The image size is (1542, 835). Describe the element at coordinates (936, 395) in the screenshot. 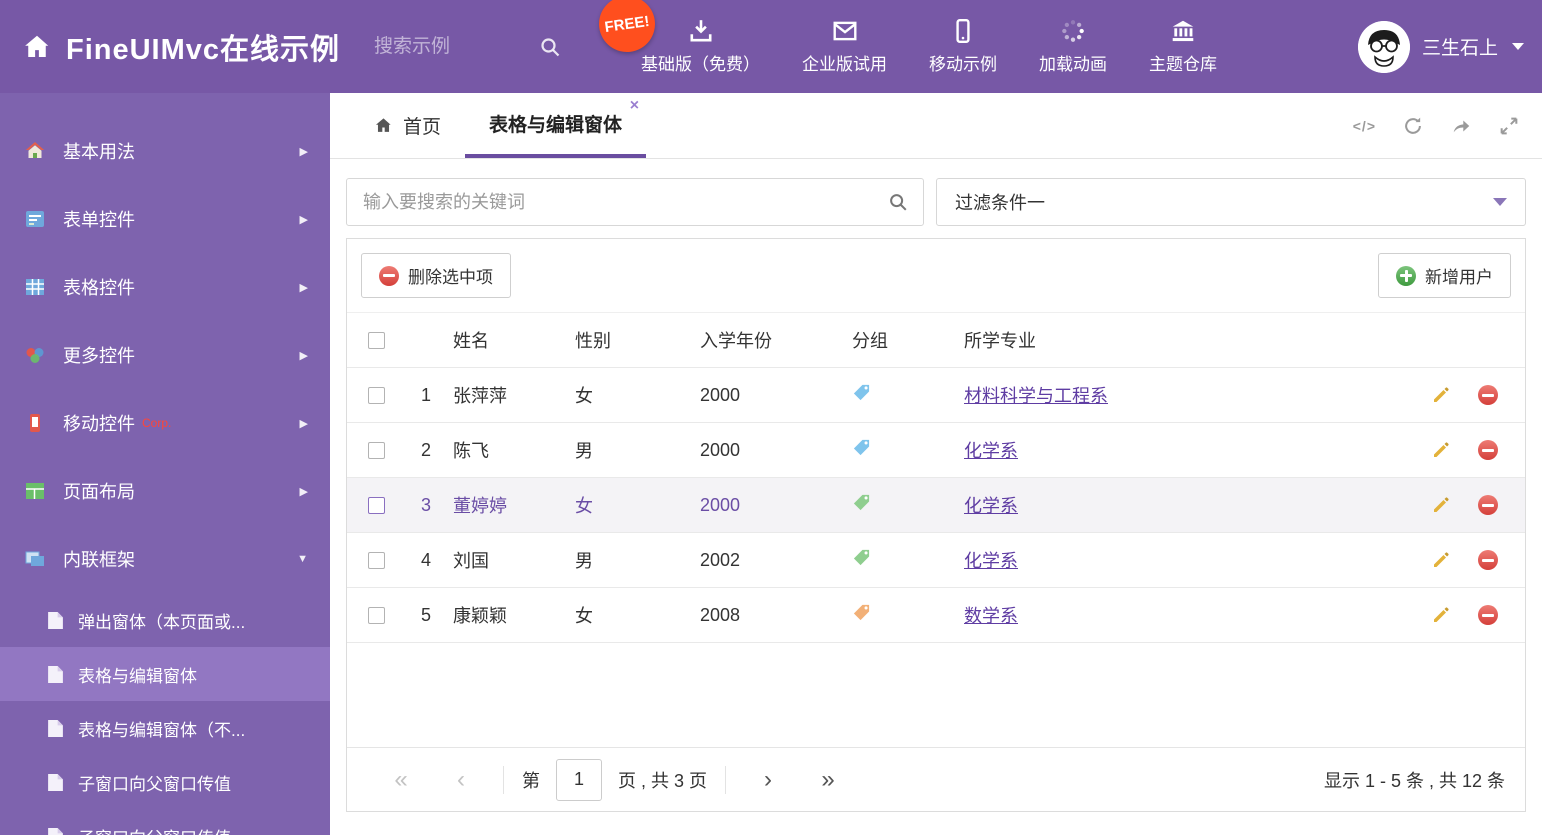

I see `table-row: 1 张萍萍 女 2000 材料科学与工程系` at that location.